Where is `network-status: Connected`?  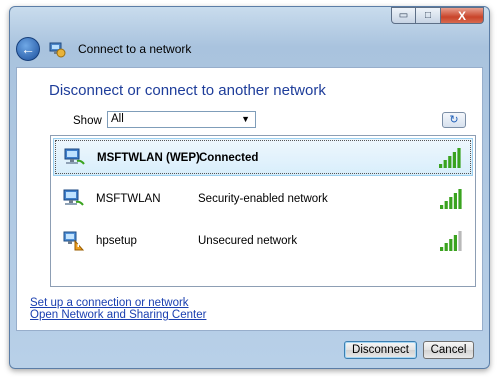 network-status: Connected is located at coordinates (229, 158).